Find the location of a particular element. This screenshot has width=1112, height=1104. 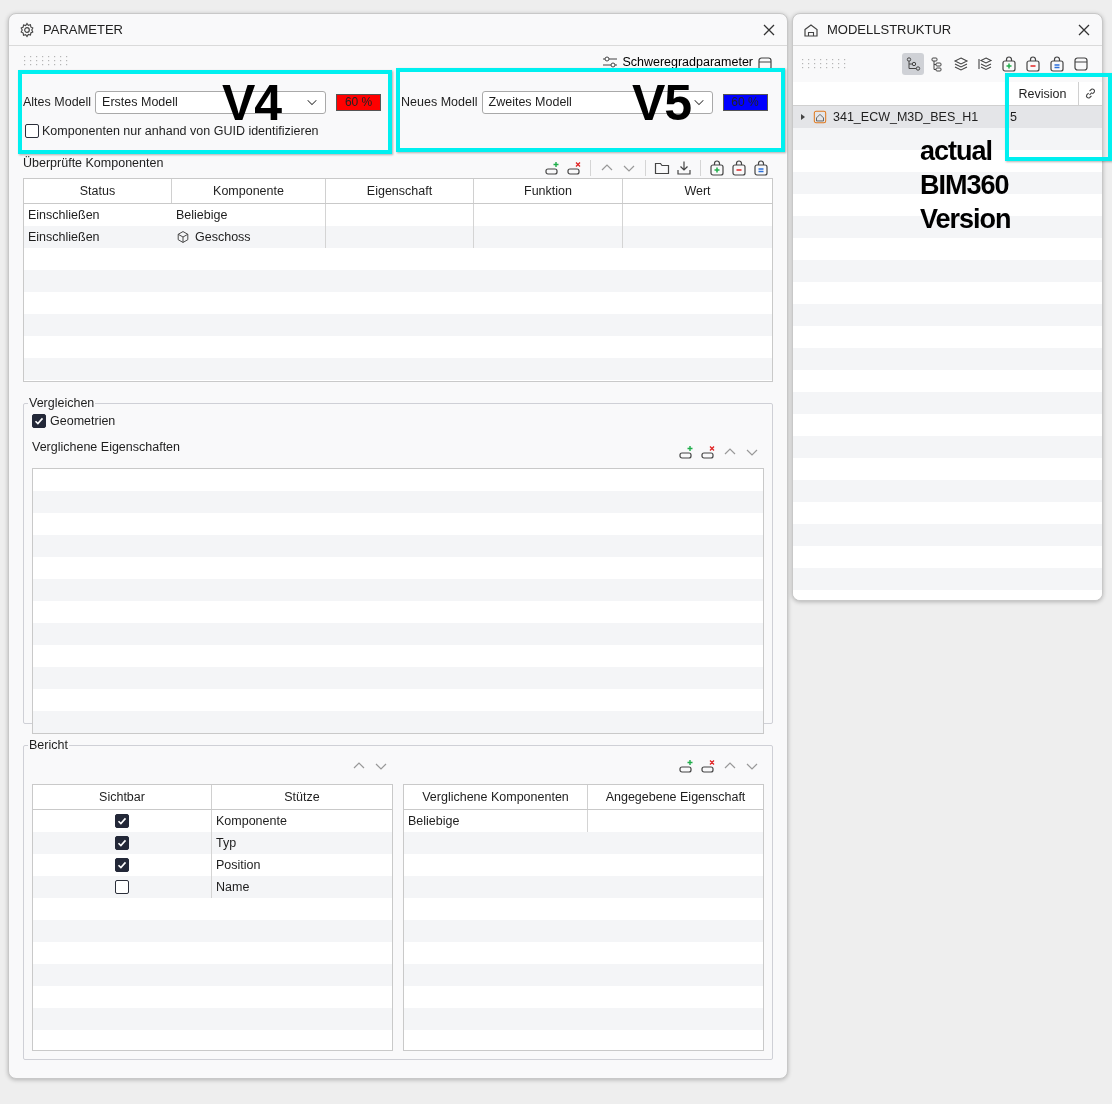

table-cell: Typ is located at coordinates (226, 843).